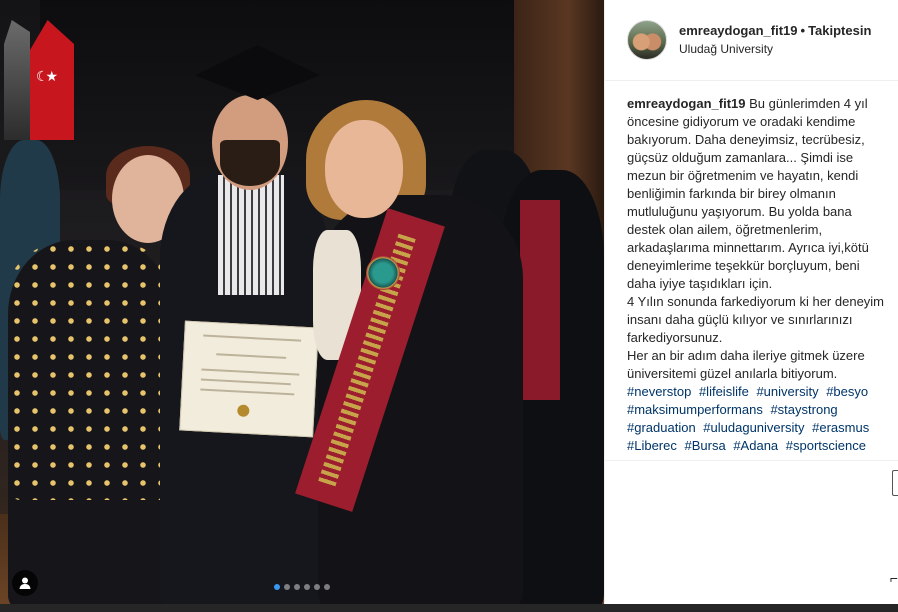  Describe the element at coordinates (540, 300) in the screenshot. I see `photo-bg-sash` at that location.